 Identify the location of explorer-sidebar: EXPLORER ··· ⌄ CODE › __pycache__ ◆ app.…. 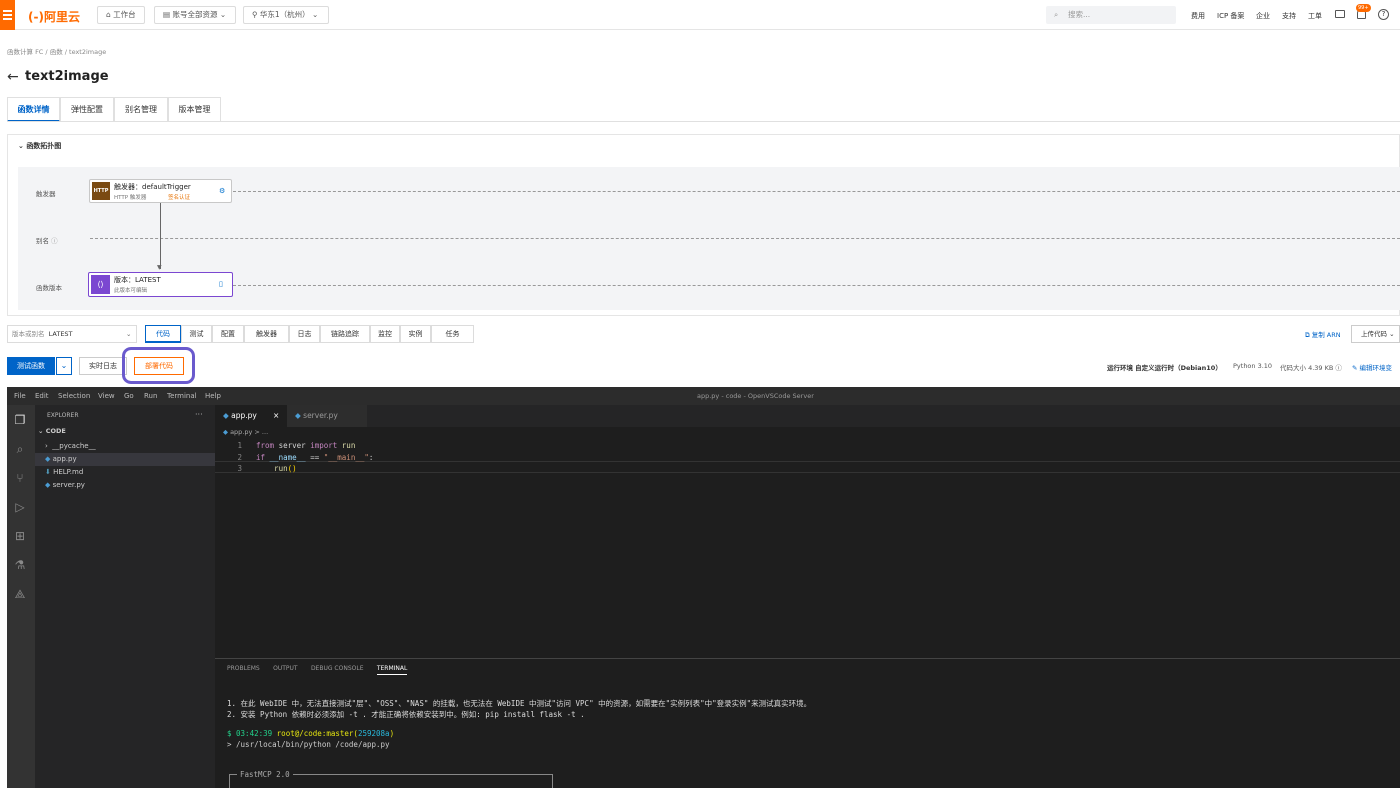
(125, 596).